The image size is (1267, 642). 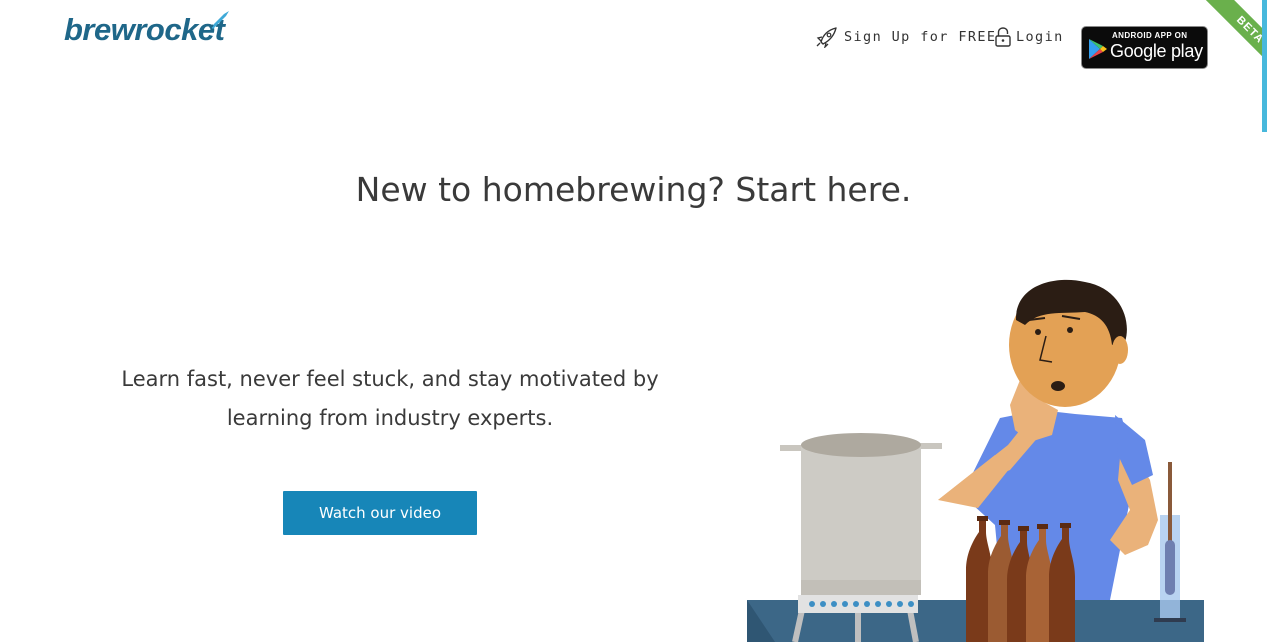 What do you see at coordinates (144, 30) in the screenshot?
I see `brewrocket-logo: brewrocket` at bounding box center [144, 30].